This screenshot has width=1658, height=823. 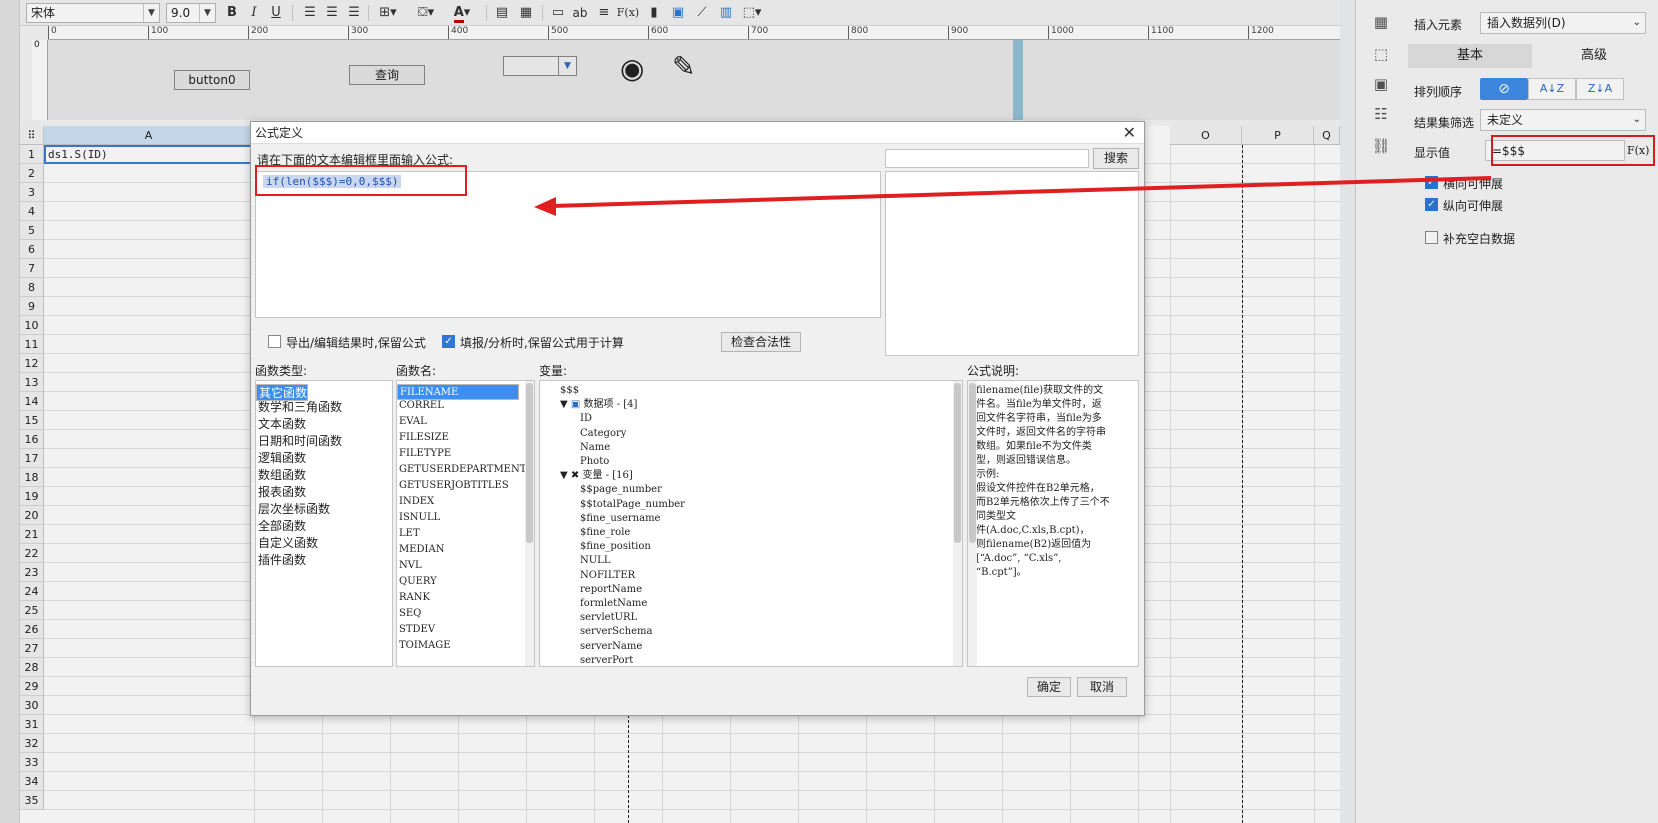 I want to click on arrow-shaft, so click(x=1021, y=192).